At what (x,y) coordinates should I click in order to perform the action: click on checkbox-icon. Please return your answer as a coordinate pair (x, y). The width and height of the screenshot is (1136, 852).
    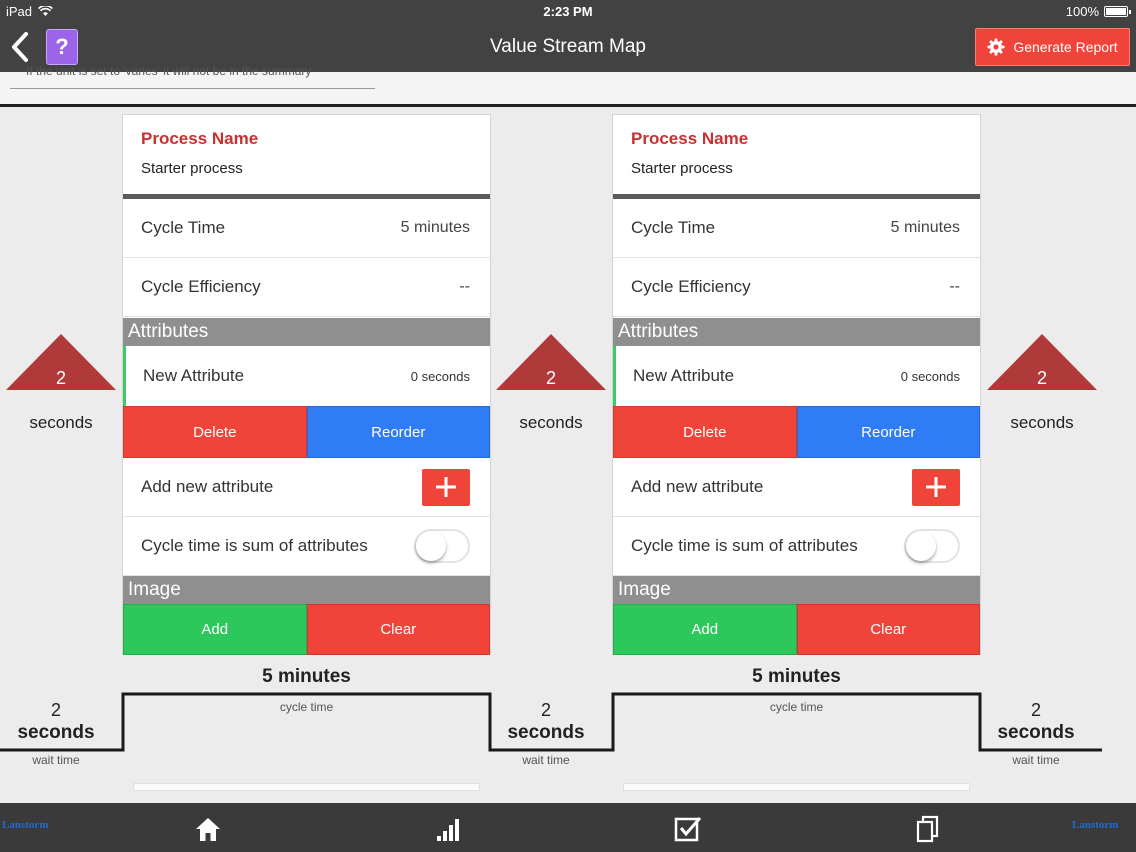
    Looking at the image, I should click on (688, 829).